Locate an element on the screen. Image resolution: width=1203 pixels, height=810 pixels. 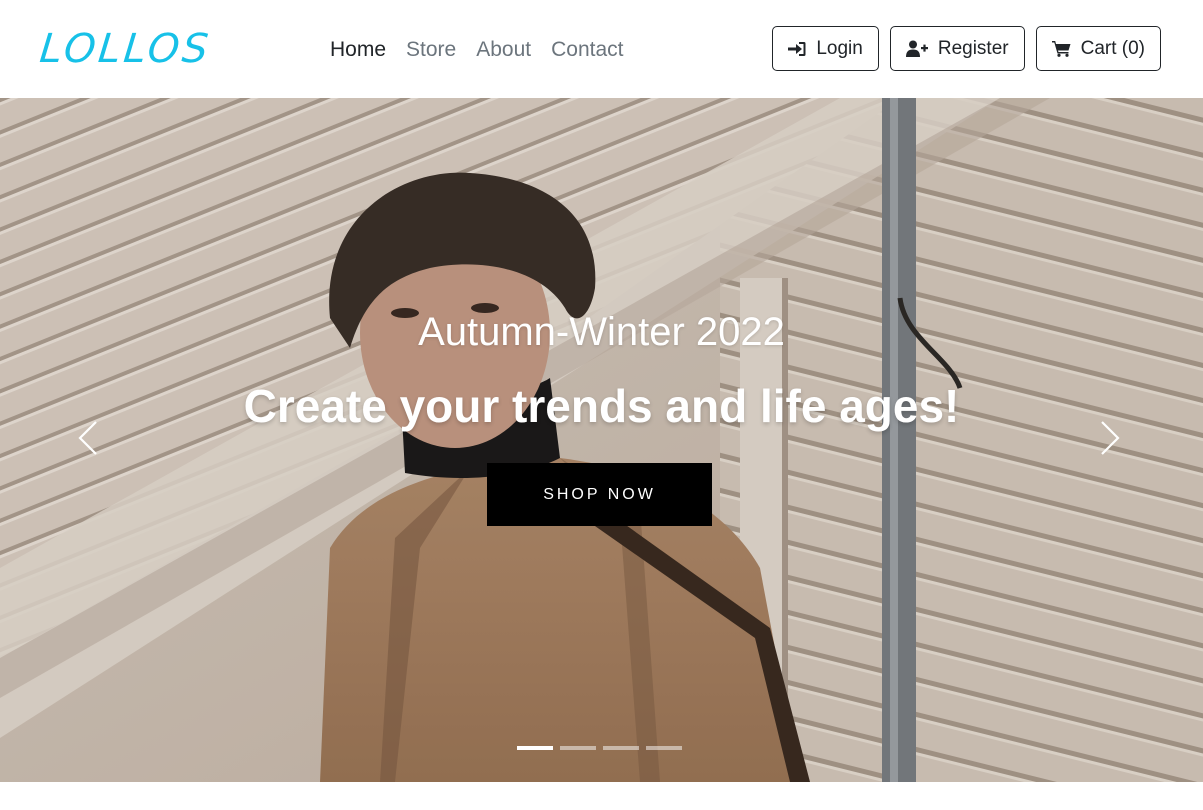
carousel-next-button is located at coordinates (1110, 440).